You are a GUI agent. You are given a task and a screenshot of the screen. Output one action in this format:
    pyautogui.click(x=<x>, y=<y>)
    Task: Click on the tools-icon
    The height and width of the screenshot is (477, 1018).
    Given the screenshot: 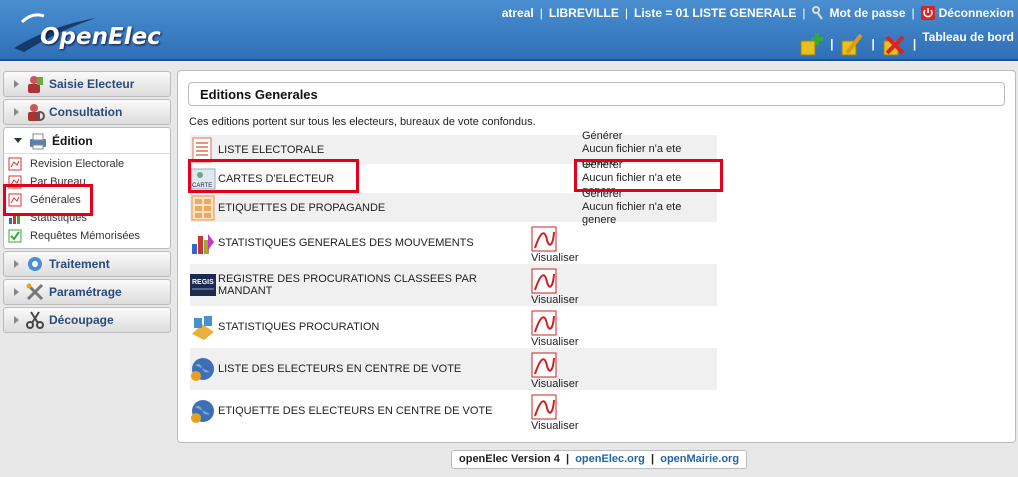 What is the action you would take?
    pyautogui.click(x=35, y=292)
    